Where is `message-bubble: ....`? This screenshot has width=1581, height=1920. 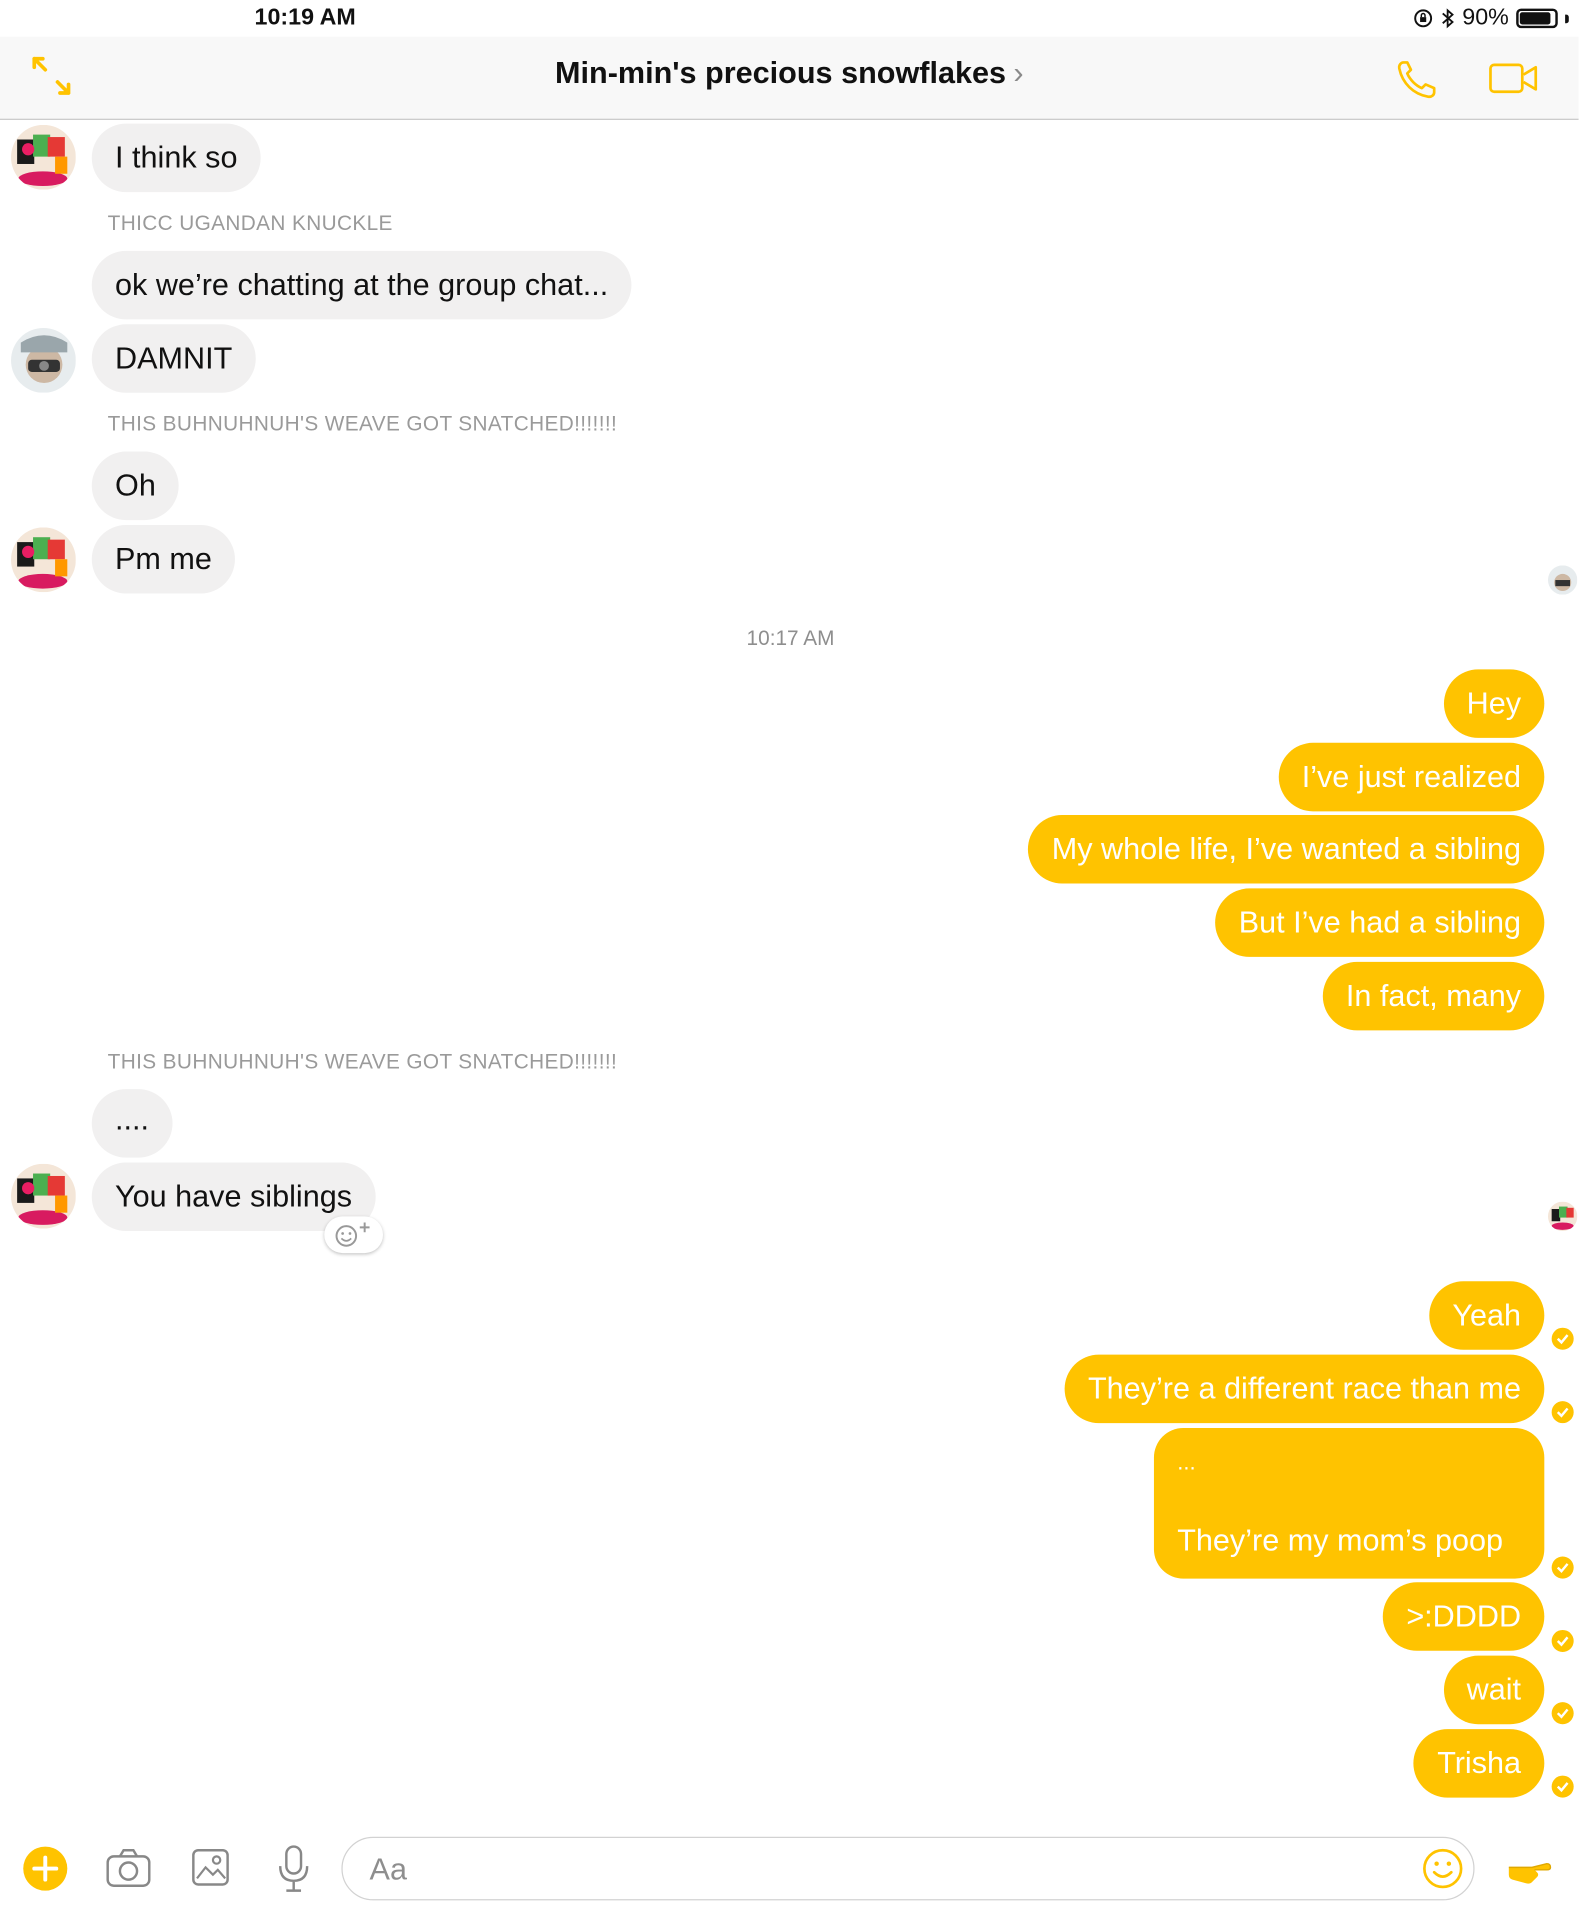
message-bubble: .... is located at coordinates (132, 1123).